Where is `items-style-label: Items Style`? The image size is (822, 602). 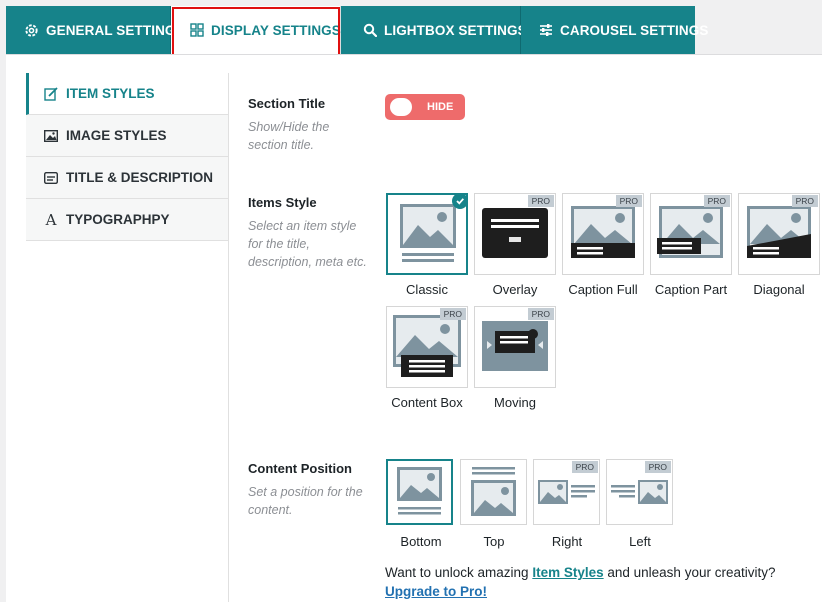 items-style-label: Items Style is located at coordinates (282, 202).